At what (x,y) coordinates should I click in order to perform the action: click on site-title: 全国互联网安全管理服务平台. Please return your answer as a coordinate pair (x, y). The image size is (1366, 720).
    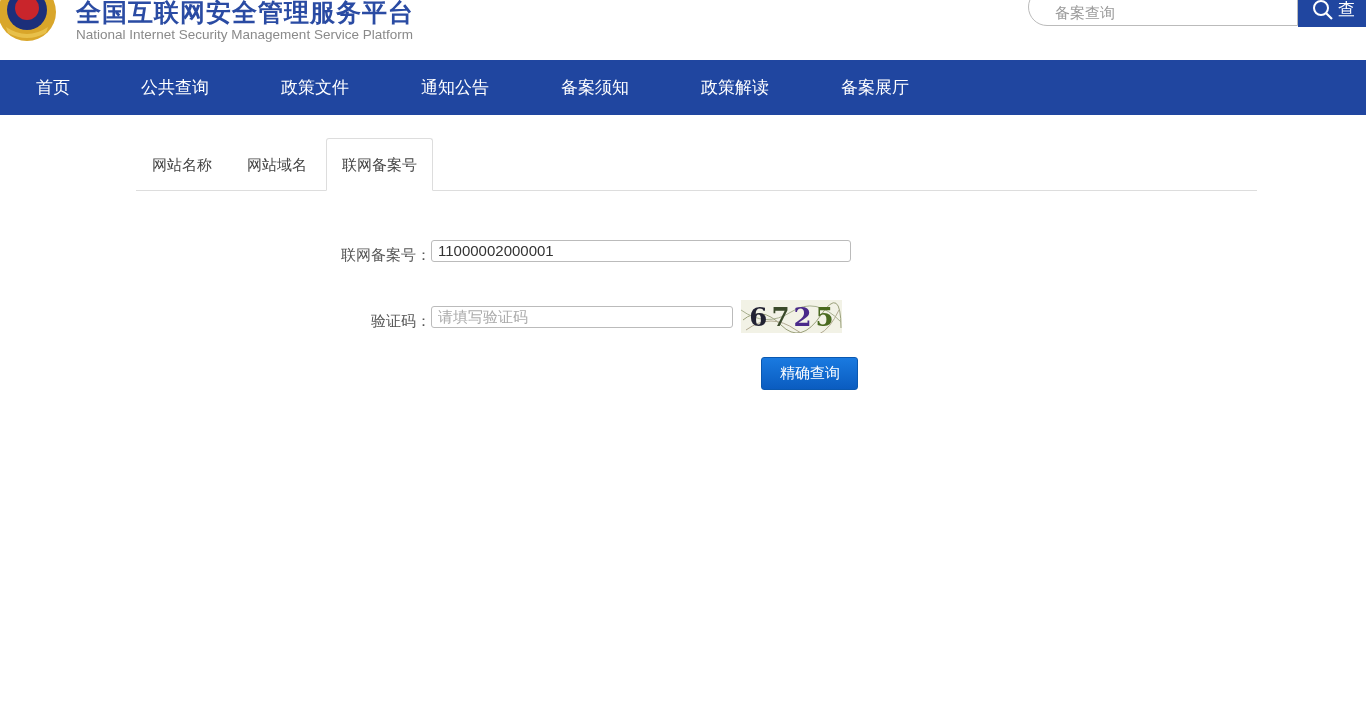
    Looking at the image, I should click on (245, 13).